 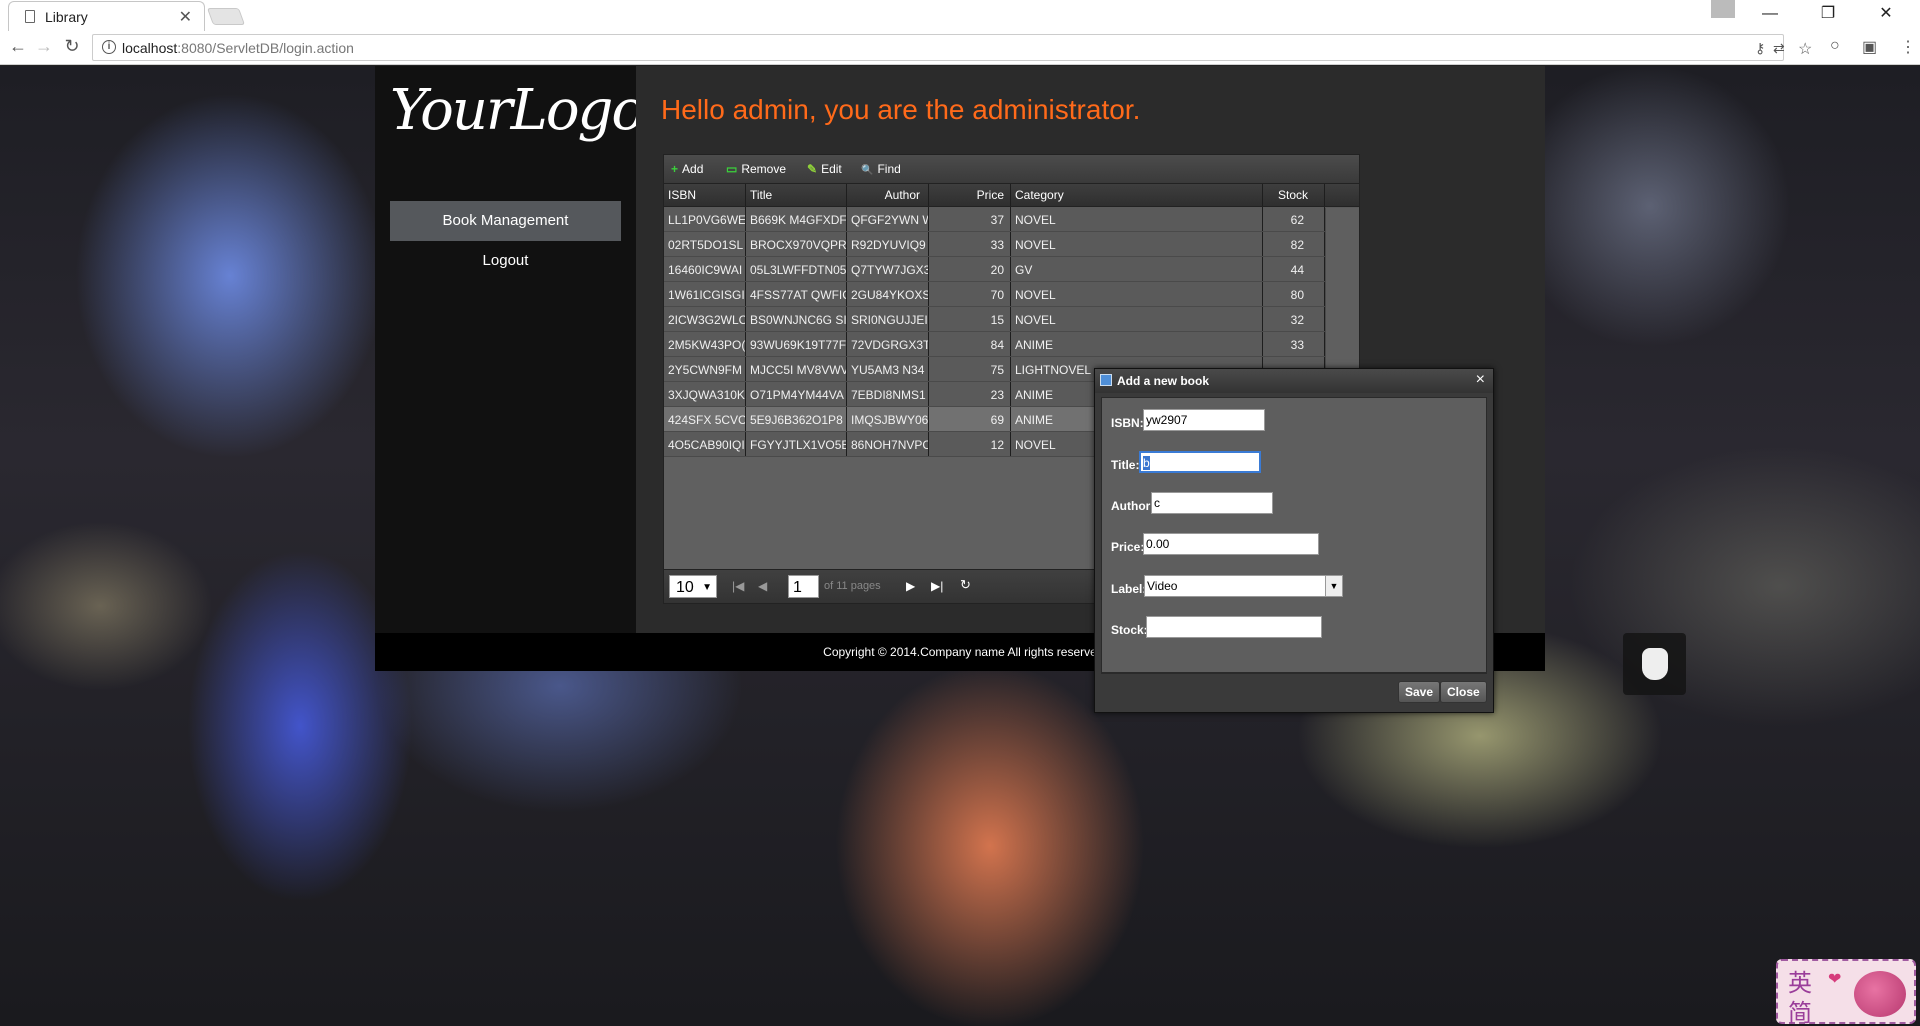 What do you see at coordinates (675, 169) in the screenshot?
I see `plus-icon: +` at bounding box center [675, 169].